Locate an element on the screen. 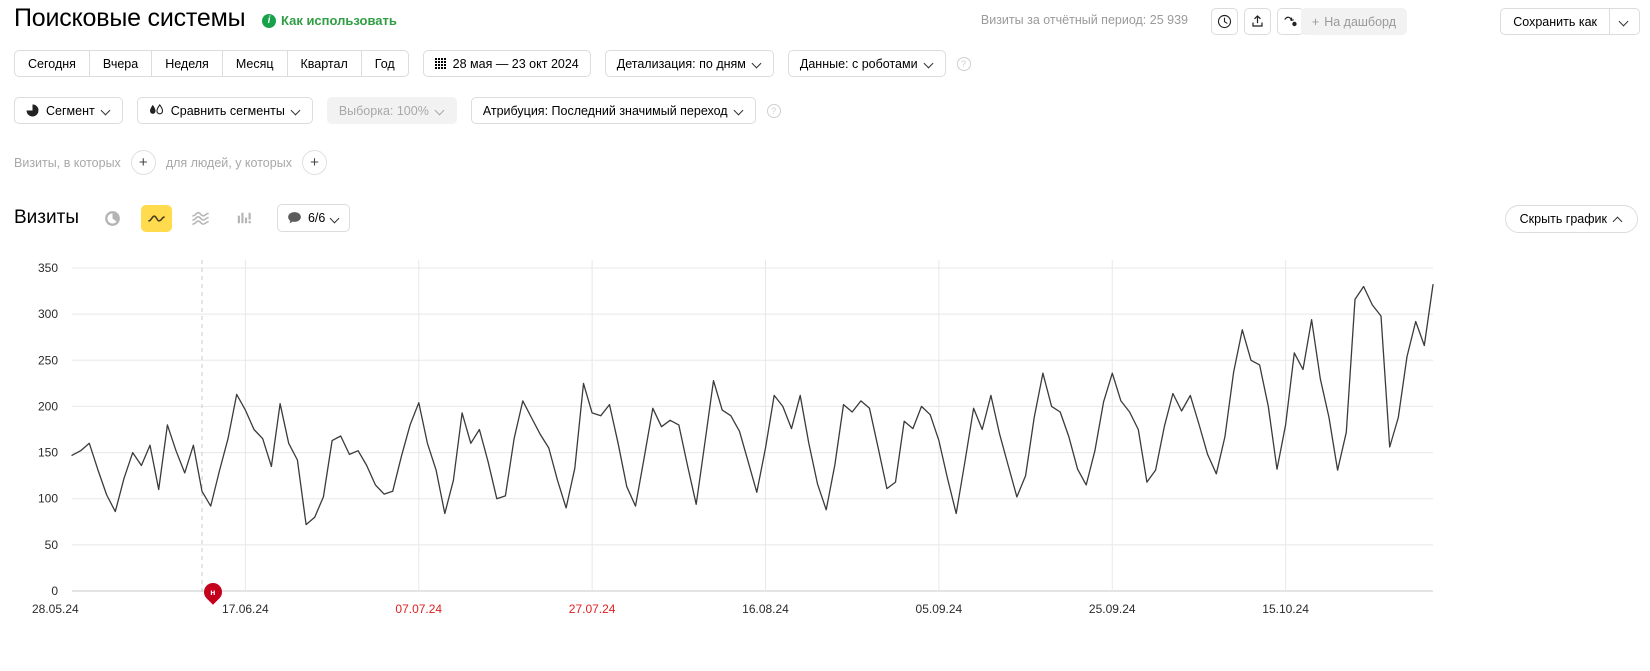  date-range-picker: 28 мая — 23 окт 2024 is located at coordinates (506, 63).